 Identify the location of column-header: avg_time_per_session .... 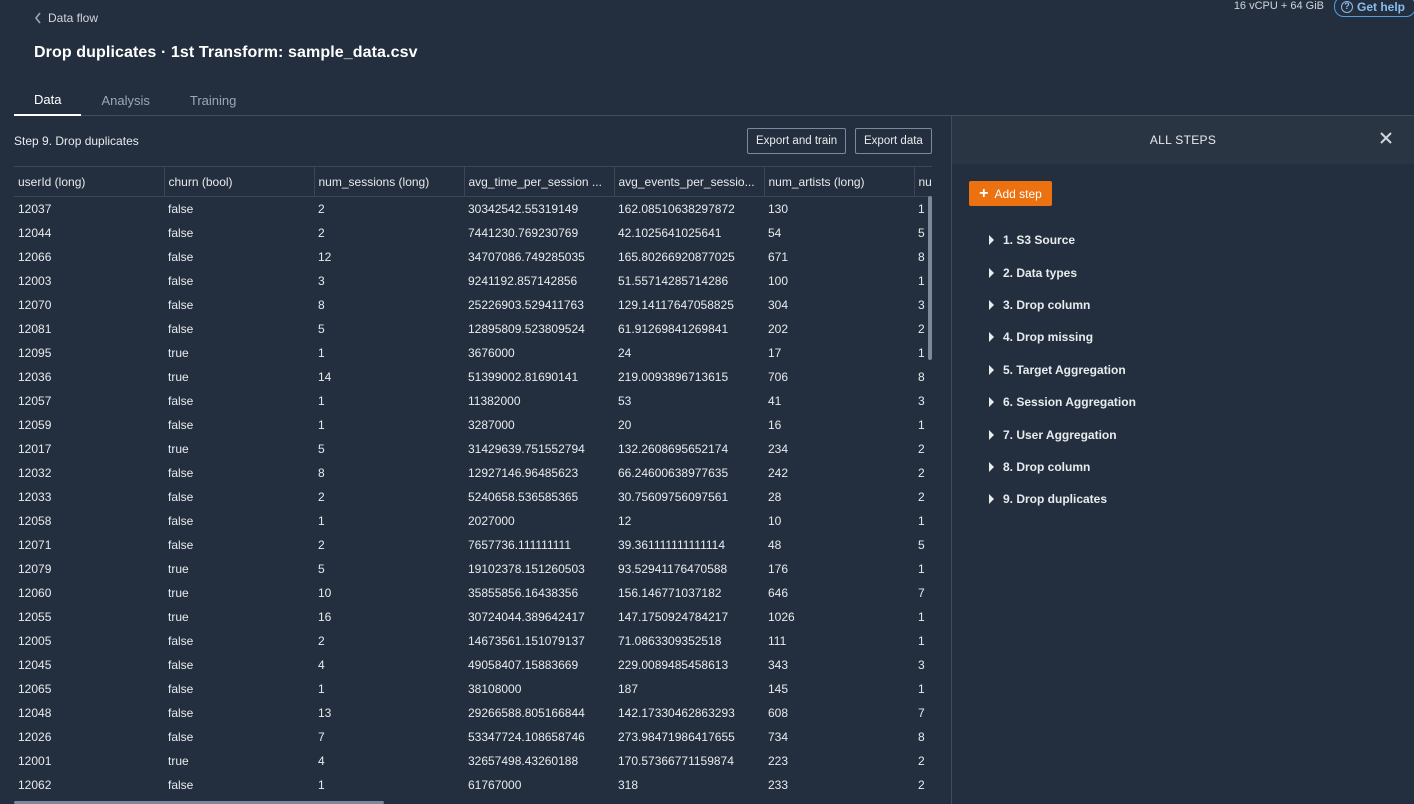
(539, 181).